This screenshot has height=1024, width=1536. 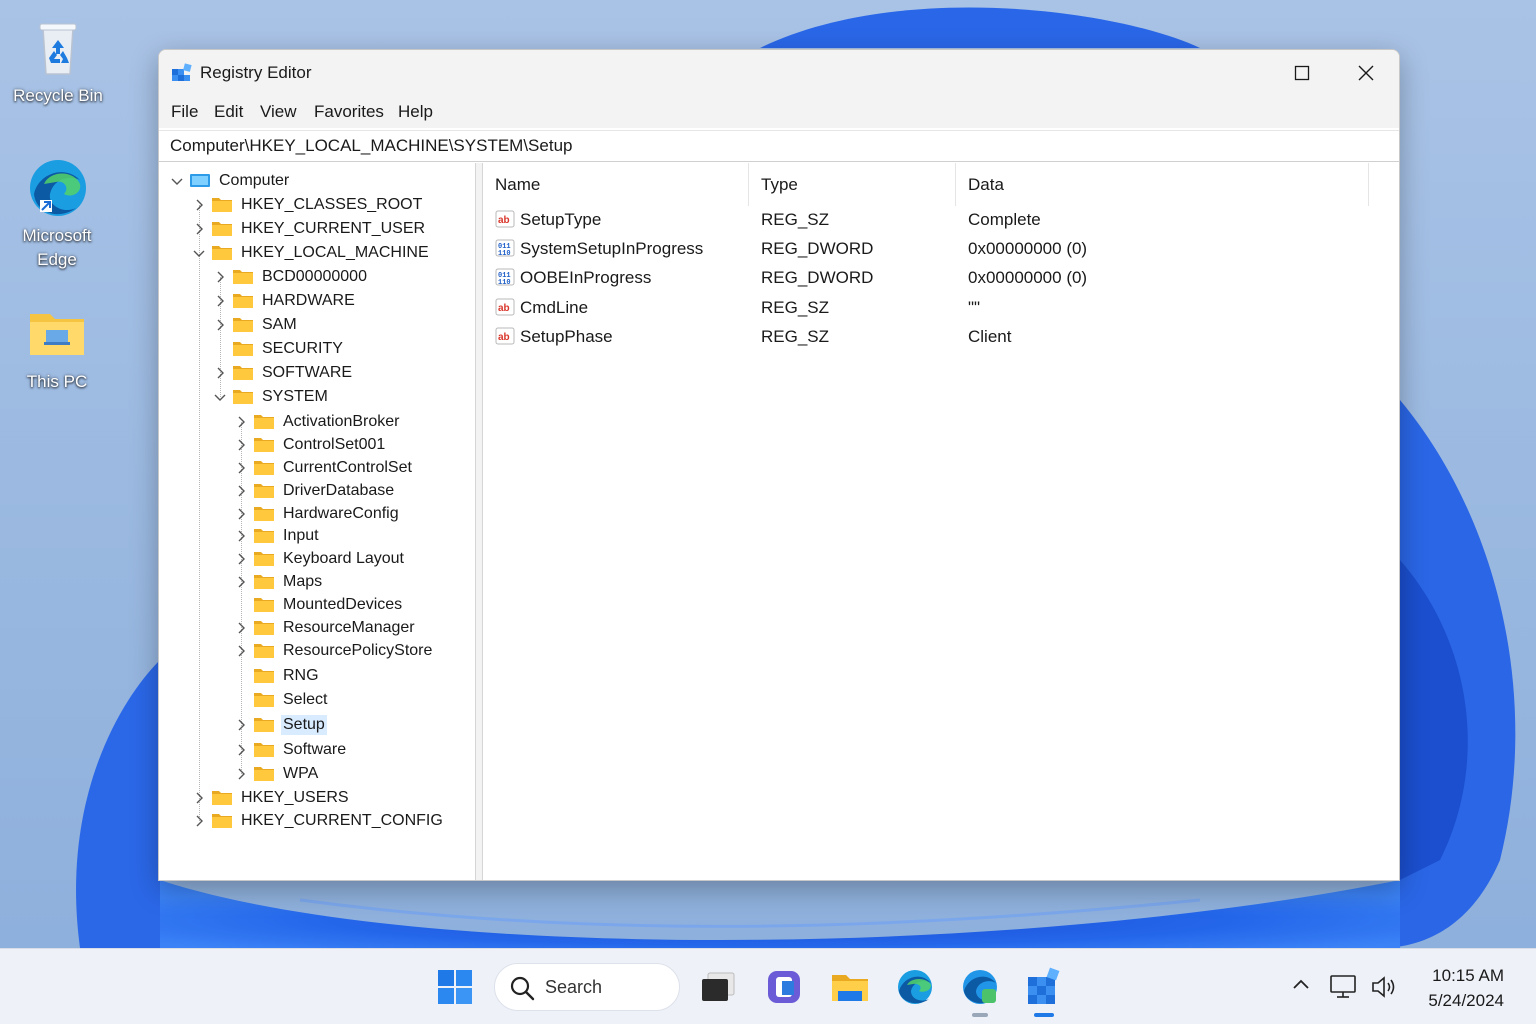 I want to click on tree-item: HKEY_CURRENT_USER, so click(x=309, y=228).